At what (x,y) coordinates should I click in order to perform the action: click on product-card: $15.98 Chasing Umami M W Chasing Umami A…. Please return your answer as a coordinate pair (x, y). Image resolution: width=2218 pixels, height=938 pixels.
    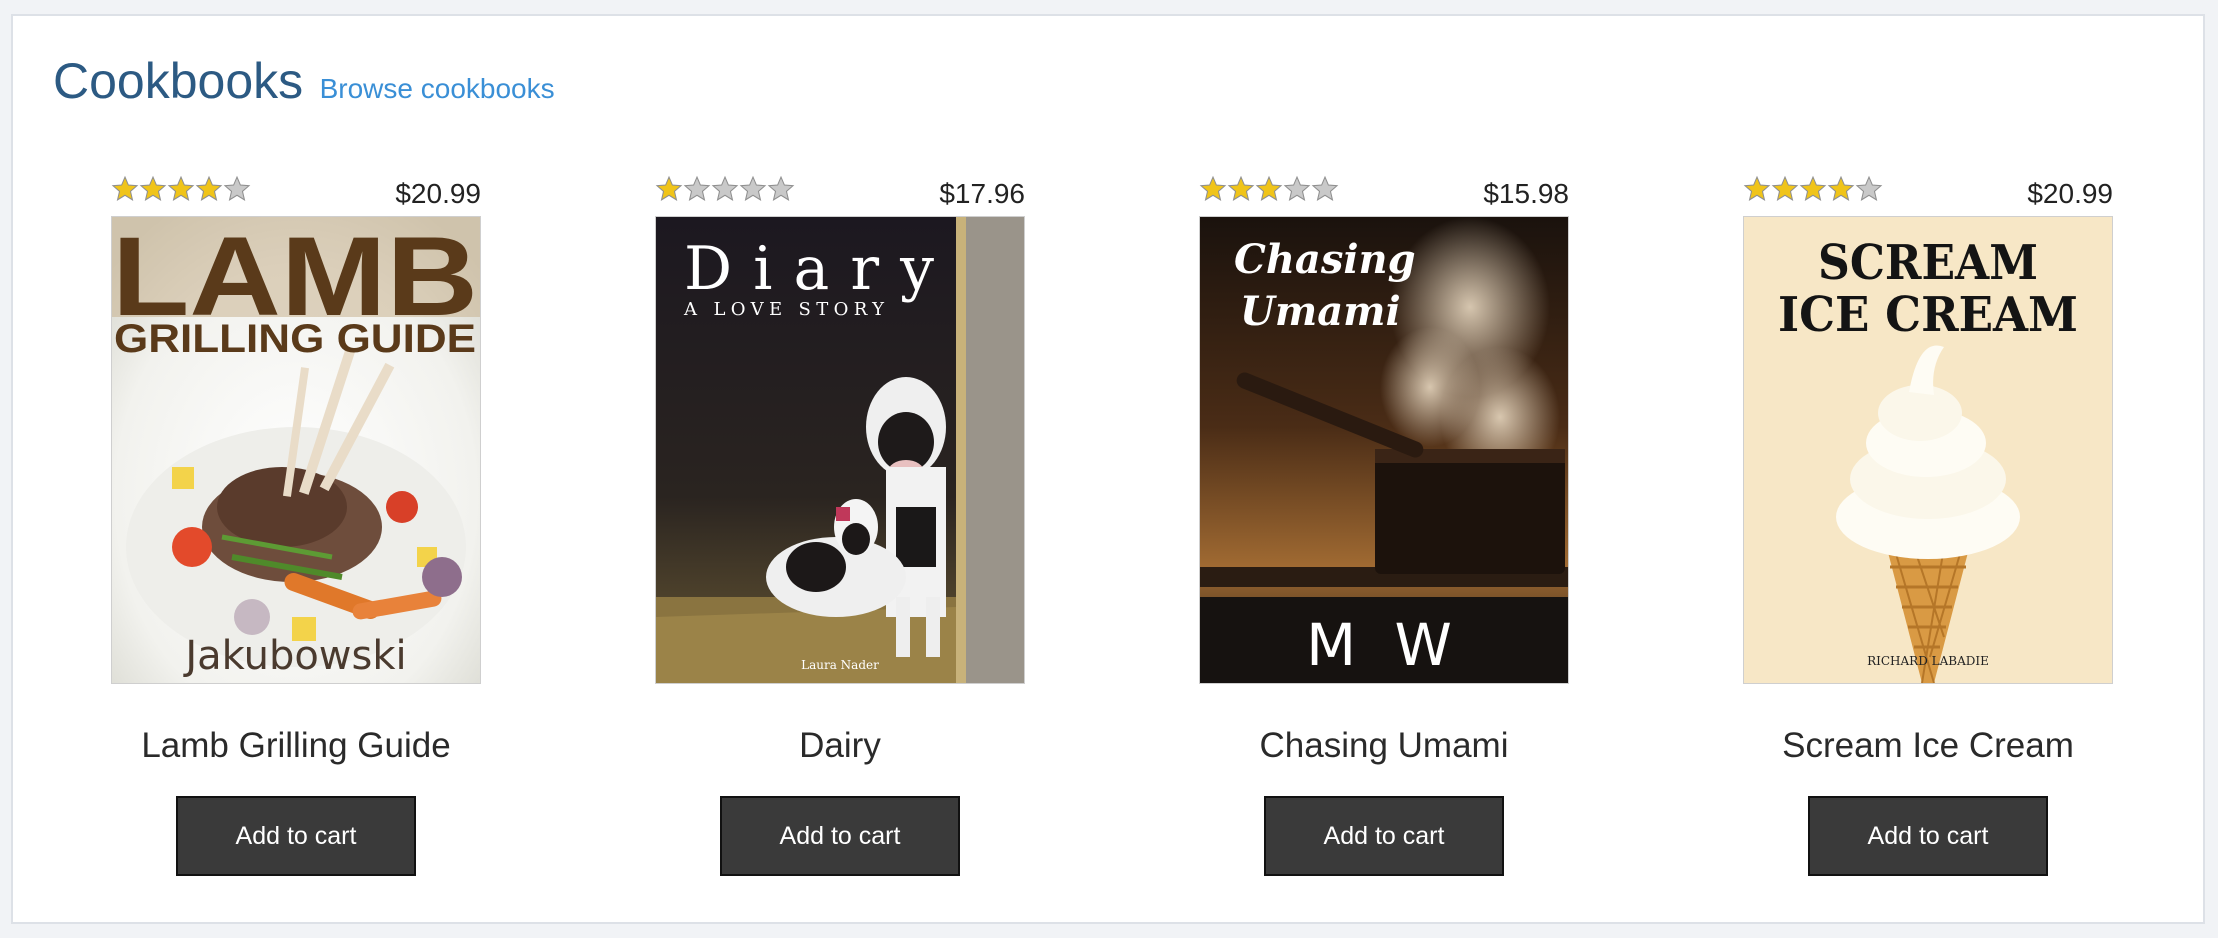
    Looking at the image, I should click on (1384, 520).